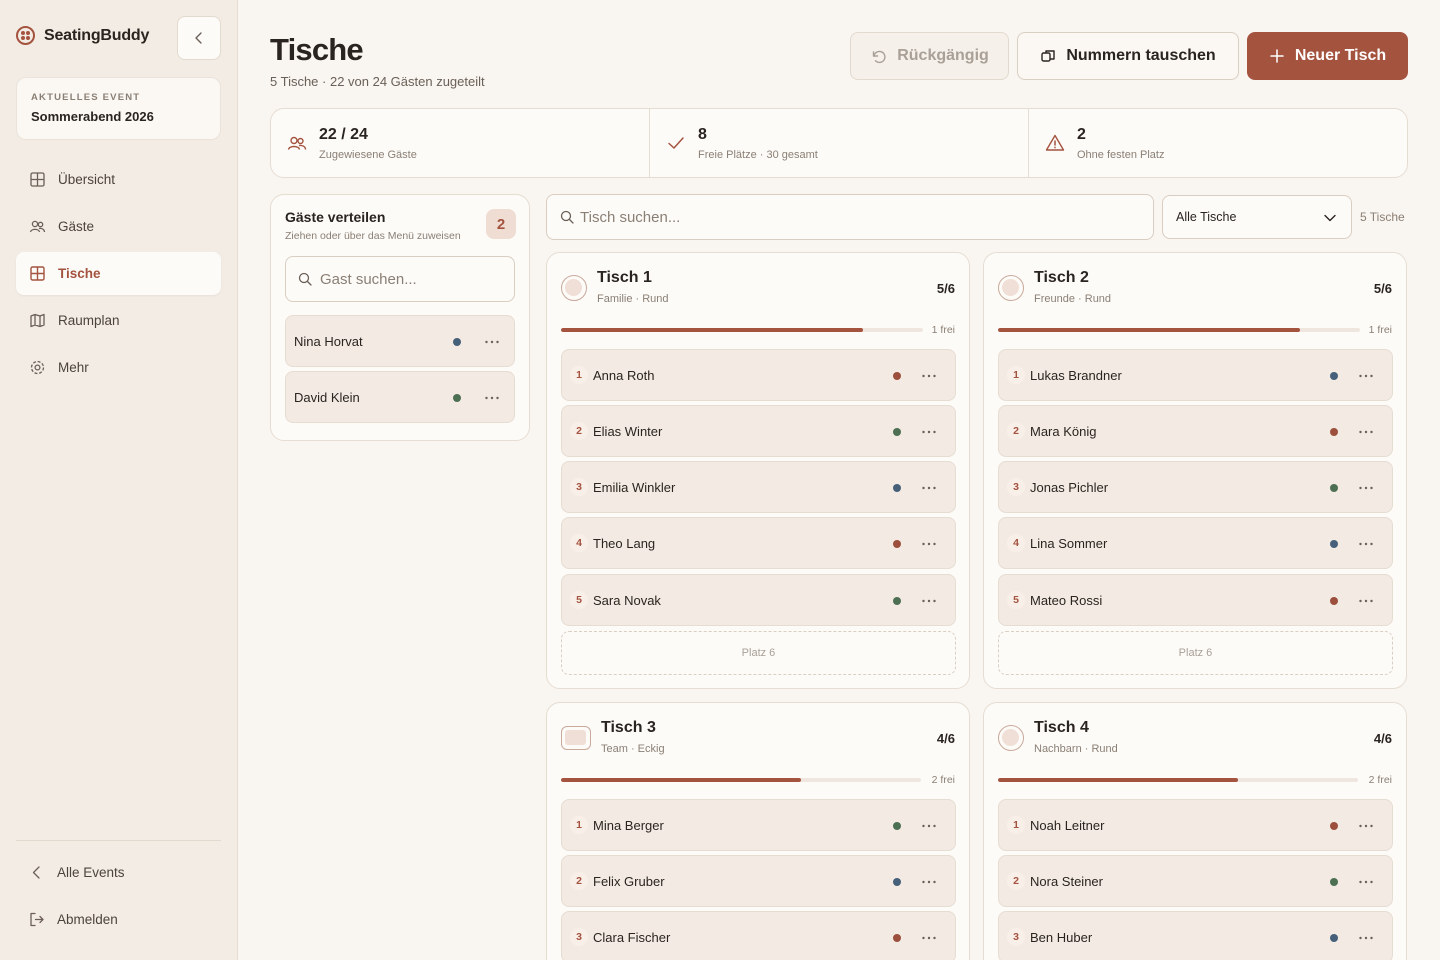  What do you see at coordinates (87, 919) in the screenshot?
I see `nav-item-label: Abmelden` at bounding box center [87, 919].